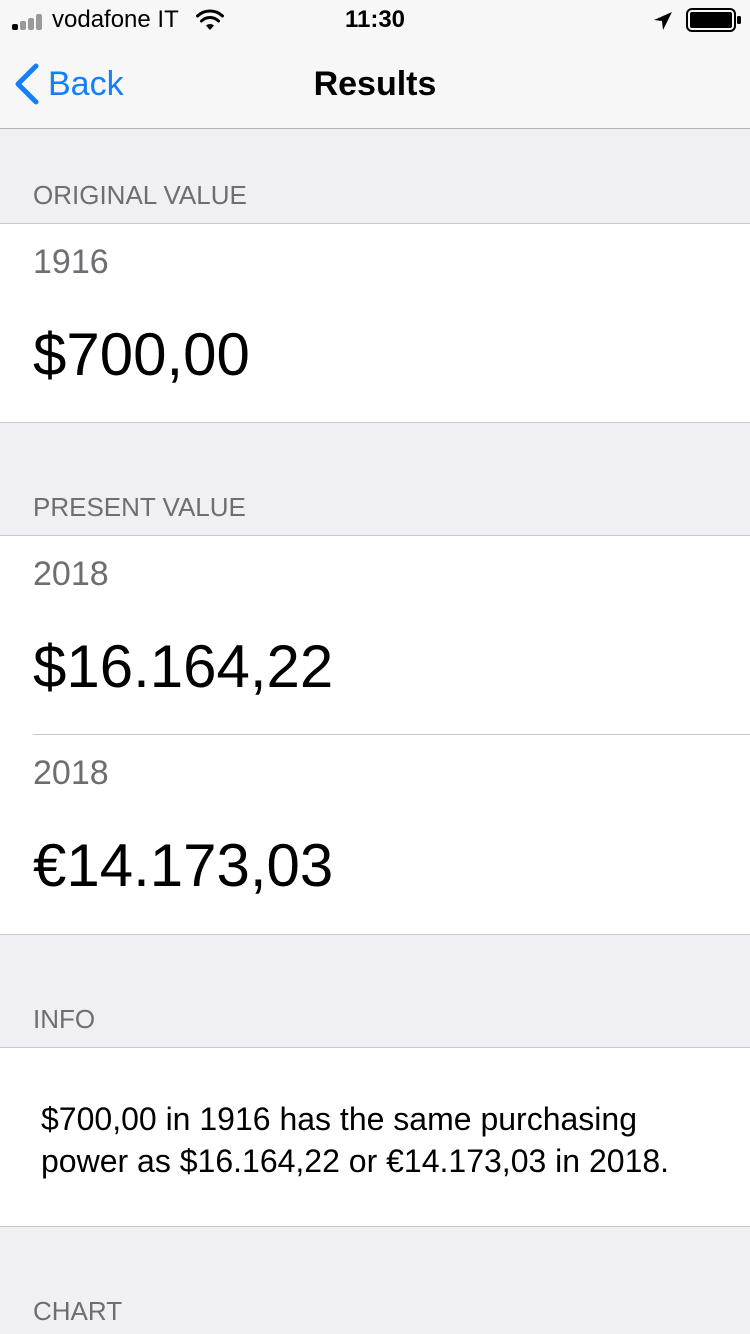 The width and height of the screenshot is (750, 1334). What do you see at coordinates (71, 262) in the screenshot?
I see `original-year: 1916` at bounding box center [71, 262].